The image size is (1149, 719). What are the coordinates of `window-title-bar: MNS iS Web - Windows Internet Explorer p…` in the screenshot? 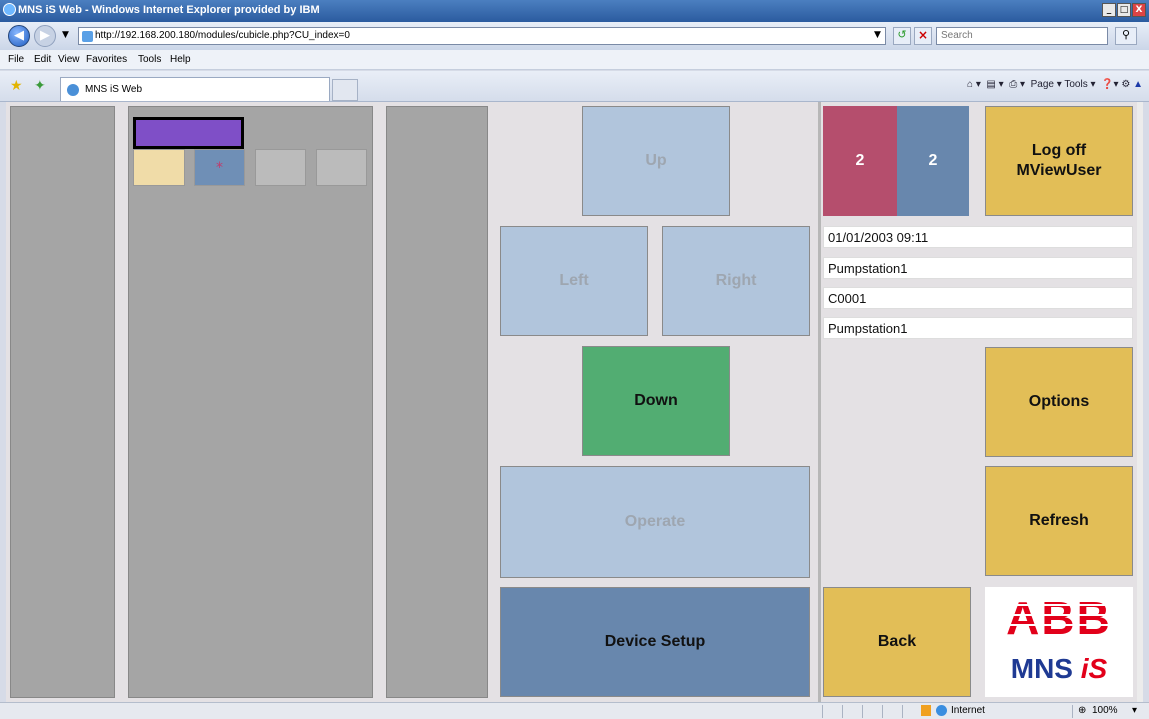 It's located at (574, 11).